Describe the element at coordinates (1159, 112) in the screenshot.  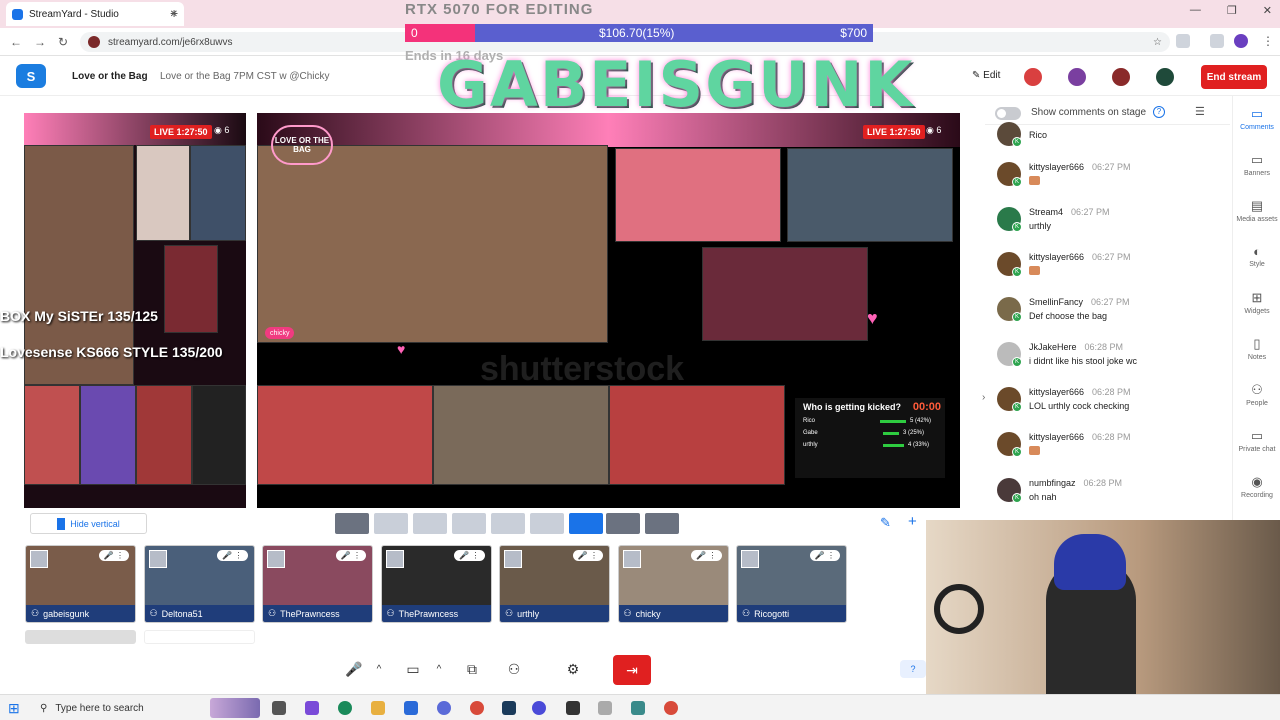
I see `info-icon: ?` at that location.